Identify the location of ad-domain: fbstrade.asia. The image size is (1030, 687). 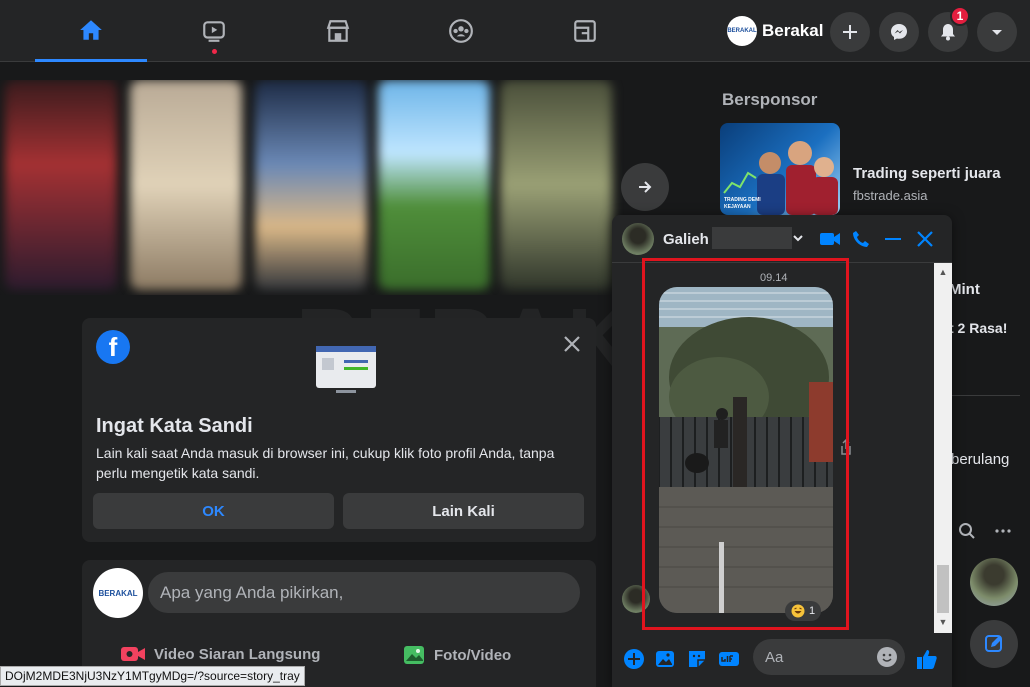
(890, 195).